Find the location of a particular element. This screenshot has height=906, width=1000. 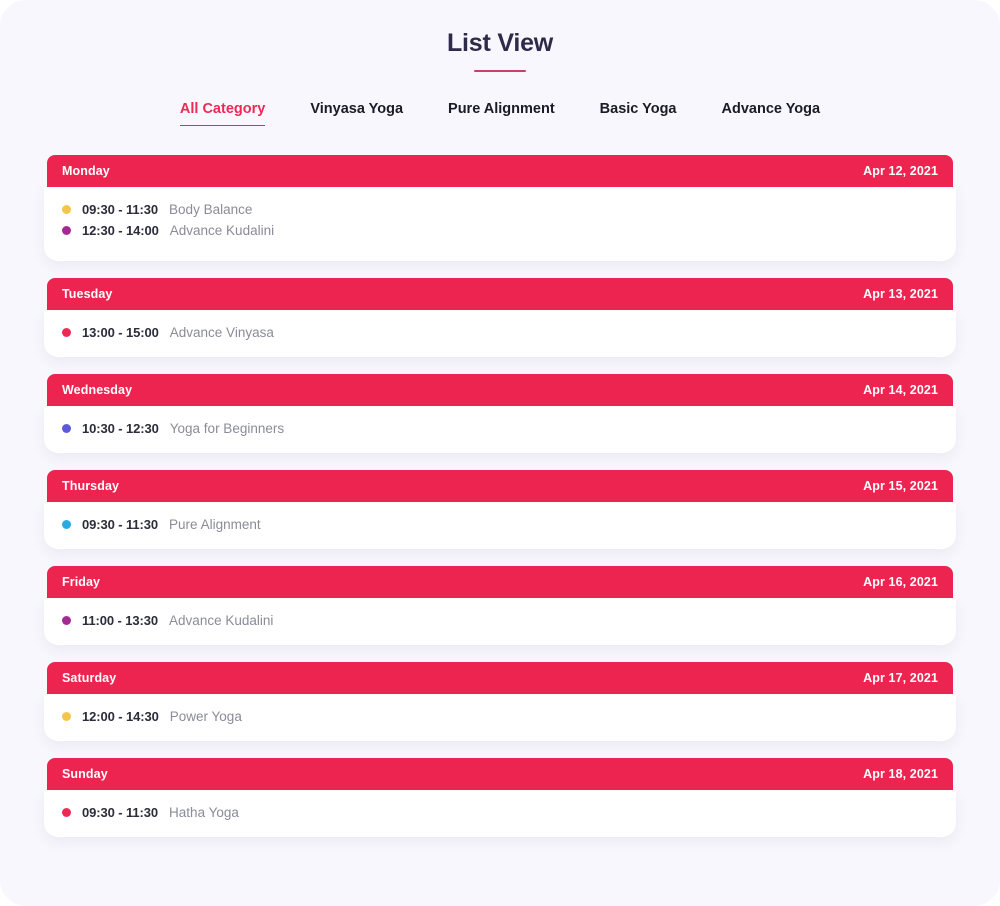

day-body: 12:00 - 14:30 Power Yoga is located at coordinates (500, 717).